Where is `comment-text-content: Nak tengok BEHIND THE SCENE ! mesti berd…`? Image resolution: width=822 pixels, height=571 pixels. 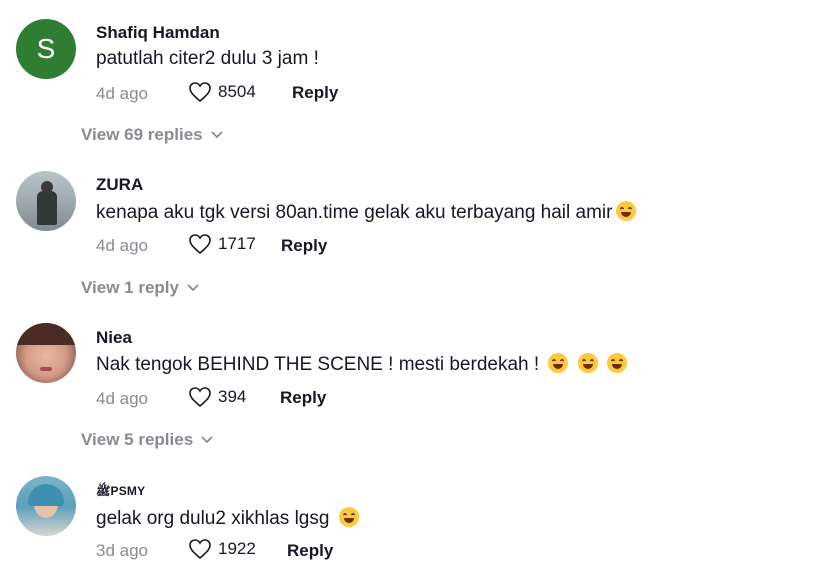 comment-text-content: Nak tengok BEHIND THE SCENE ! mesti berd… is located at coordinates (318, 364).